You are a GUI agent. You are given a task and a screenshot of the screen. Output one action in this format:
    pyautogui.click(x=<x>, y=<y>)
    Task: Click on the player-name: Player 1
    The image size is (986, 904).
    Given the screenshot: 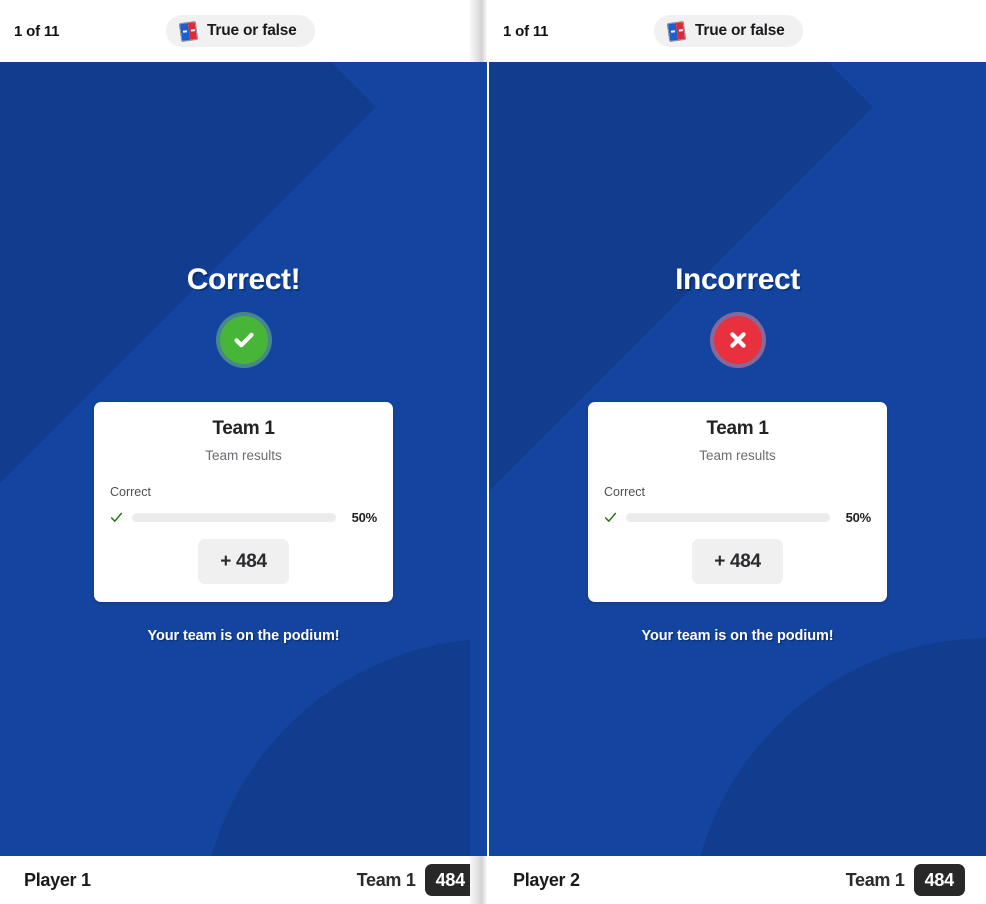 What is the action you would take?
    pyautogui.click(x=57, y=879)
    